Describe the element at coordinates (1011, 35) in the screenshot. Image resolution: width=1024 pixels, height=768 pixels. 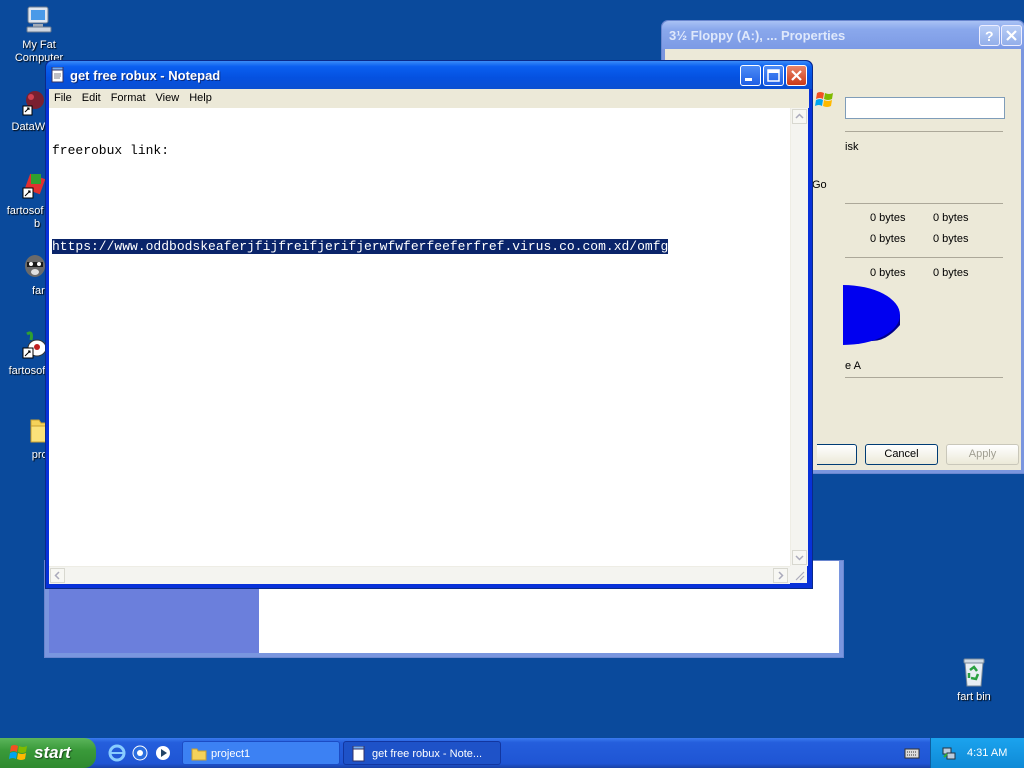
I see `properties-close-button` at that location.